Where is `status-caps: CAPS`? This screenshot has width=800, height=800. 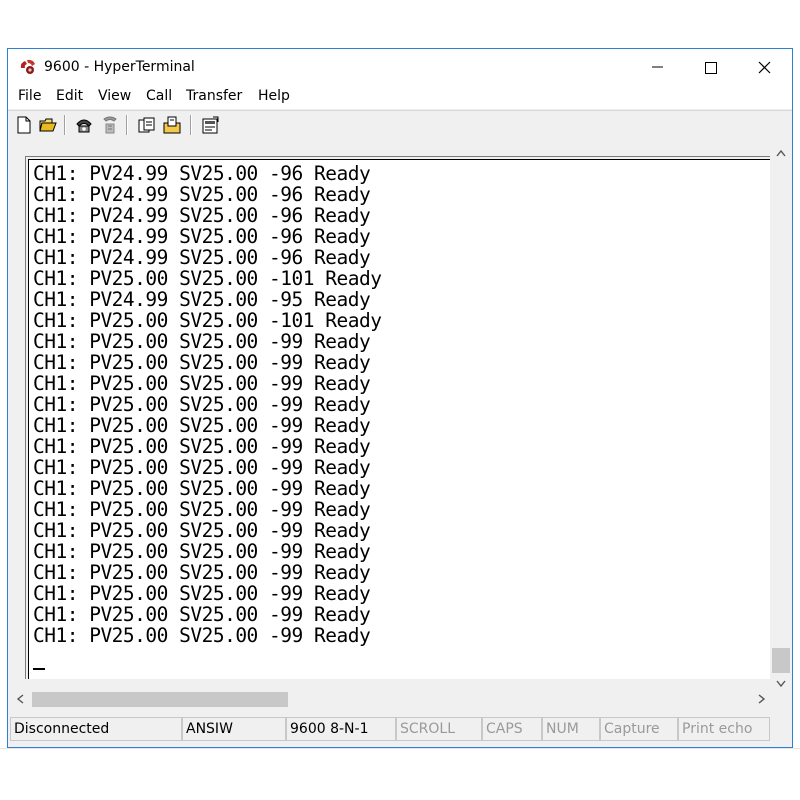 status-caps: CAPS is located at coordinates (512, 729).